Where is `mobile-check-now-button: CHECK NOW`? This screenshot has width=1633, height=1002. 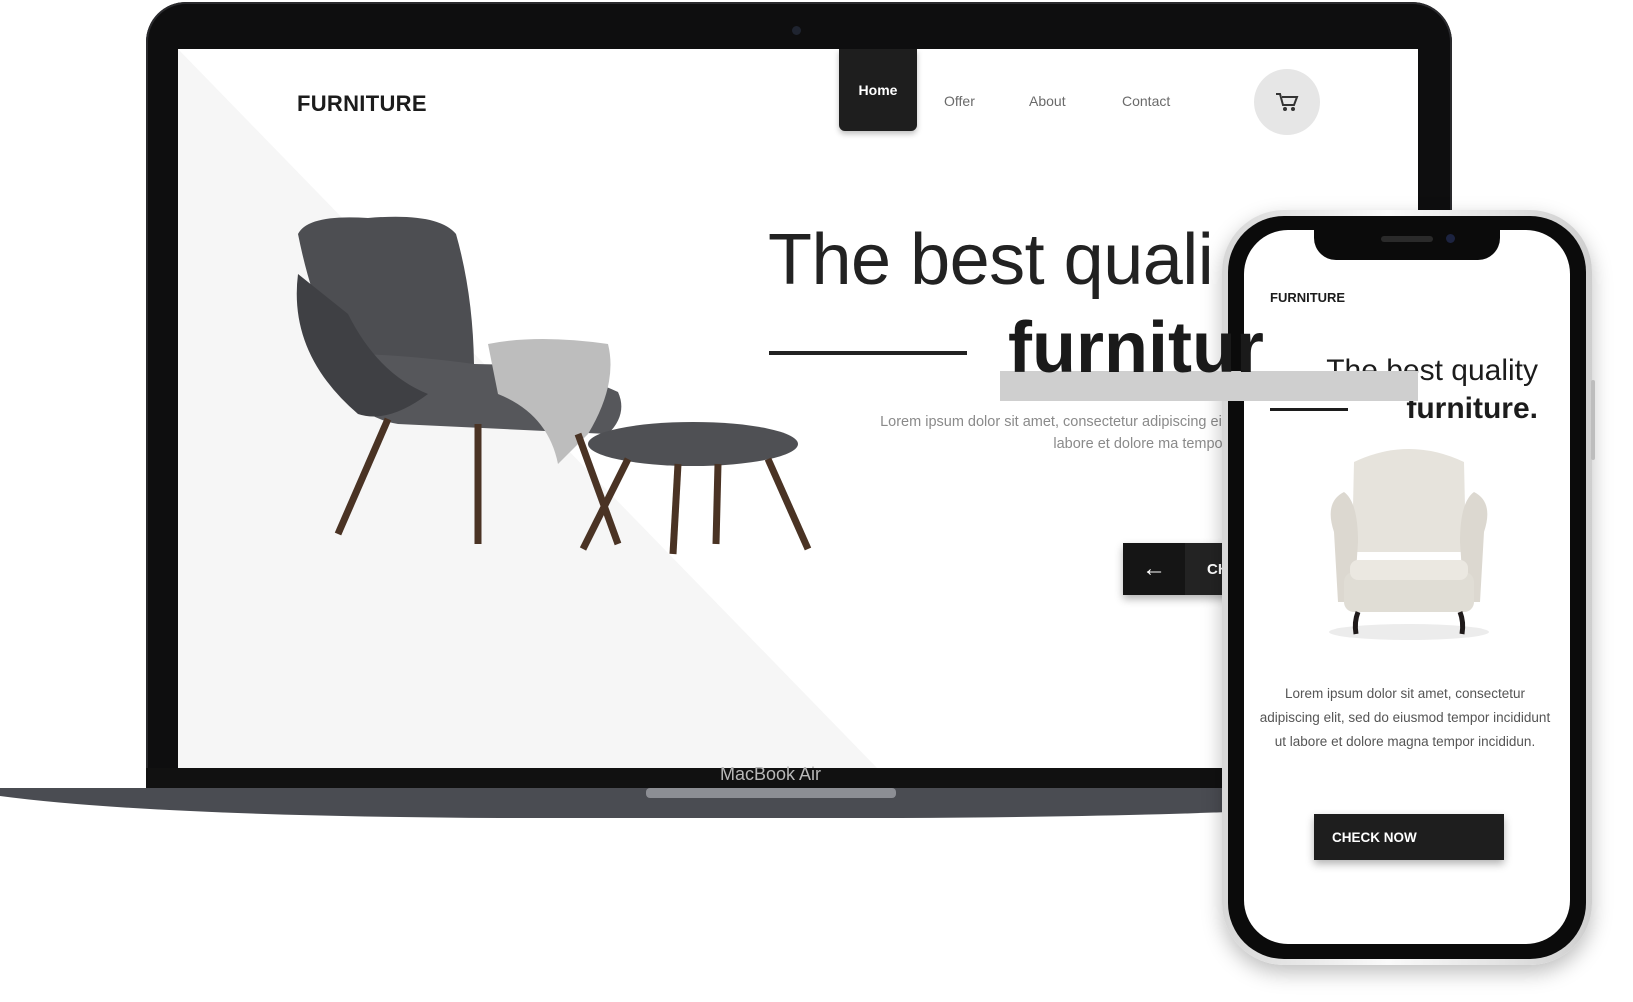
mobile-check-now-button: CHECK NOW is located at coordinates (1409, 837).